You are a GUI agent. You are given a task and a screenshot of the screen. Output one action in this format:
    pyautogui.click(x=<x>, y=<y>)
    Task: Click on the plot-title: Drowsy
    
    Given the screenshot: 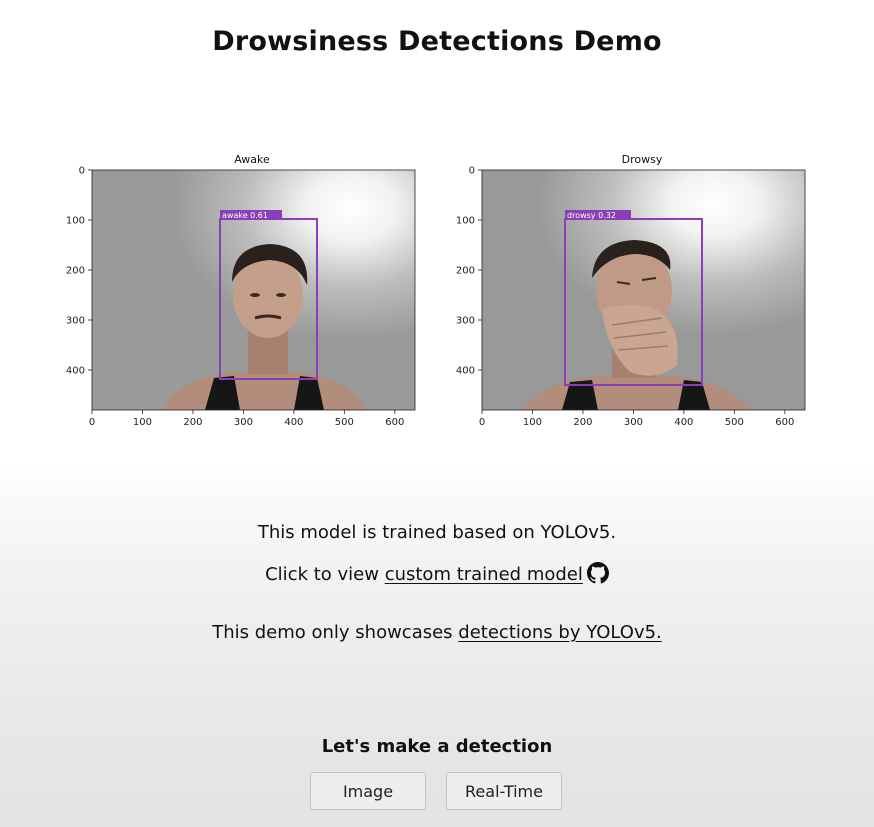 What is the action you would take?
    pyautogui.click(x=642, y=159)
    